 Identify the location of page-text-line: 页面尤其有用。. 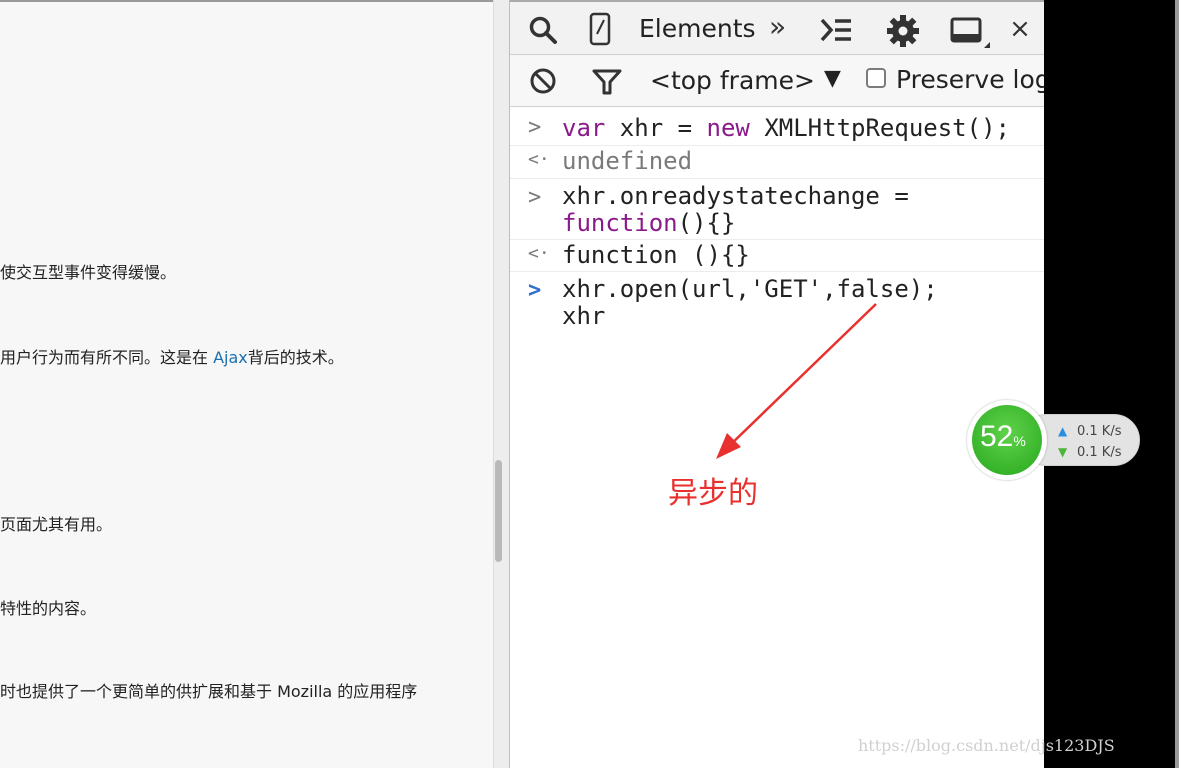
(56, 524).